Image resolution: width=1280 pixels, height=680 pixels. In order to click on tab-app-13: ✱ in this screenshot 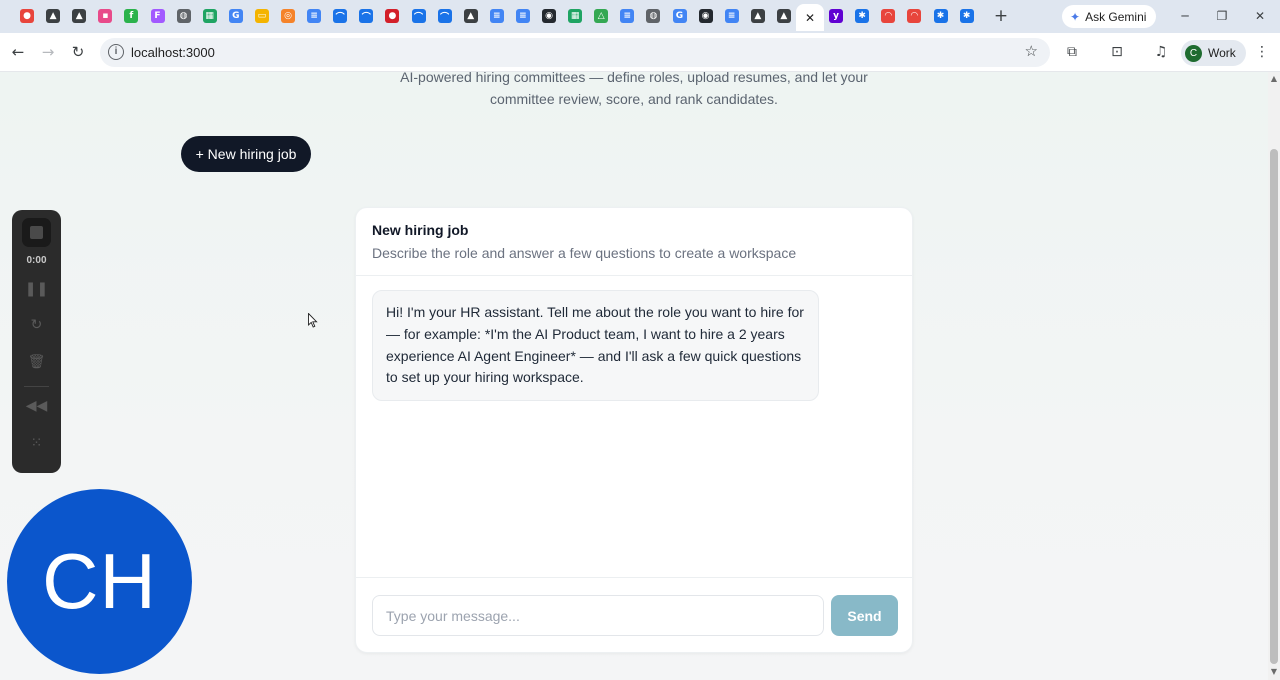, I will do `click(862, 16)`.